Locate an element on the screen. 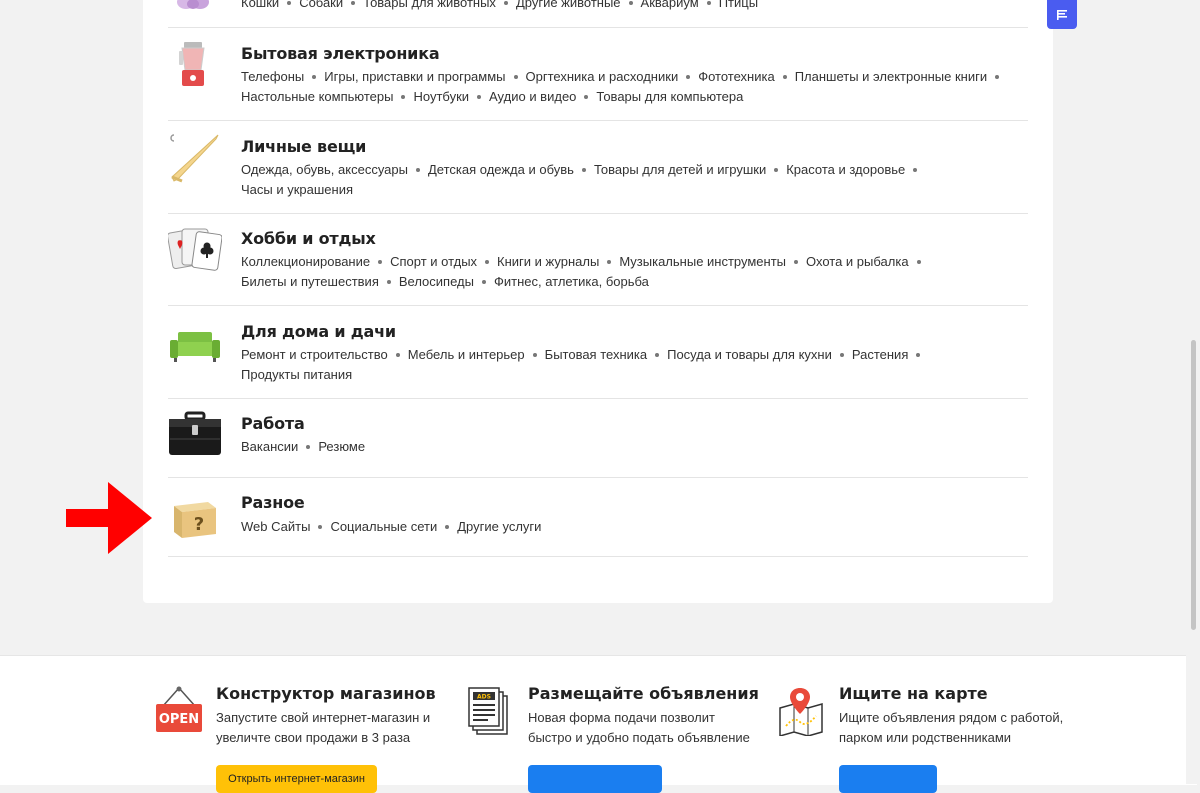 The width and height of the screenshot is (1200, 793). subcategory-link: Аудио и видео is located at coordinates (532, 96).